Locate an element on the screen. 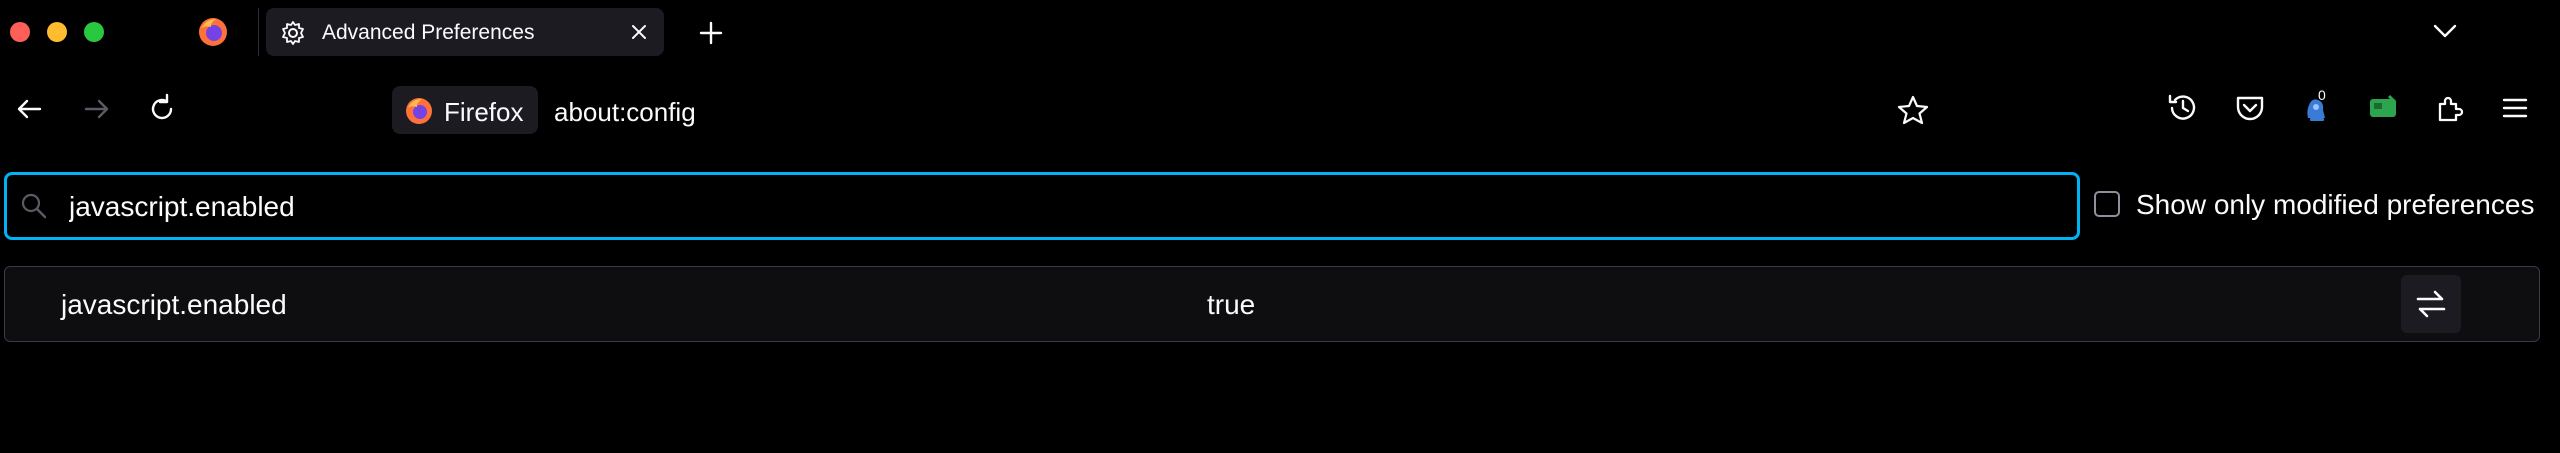 The width and height of the screenshot is (2560, 453). toggle-button is located at coordinates (2431, 304).